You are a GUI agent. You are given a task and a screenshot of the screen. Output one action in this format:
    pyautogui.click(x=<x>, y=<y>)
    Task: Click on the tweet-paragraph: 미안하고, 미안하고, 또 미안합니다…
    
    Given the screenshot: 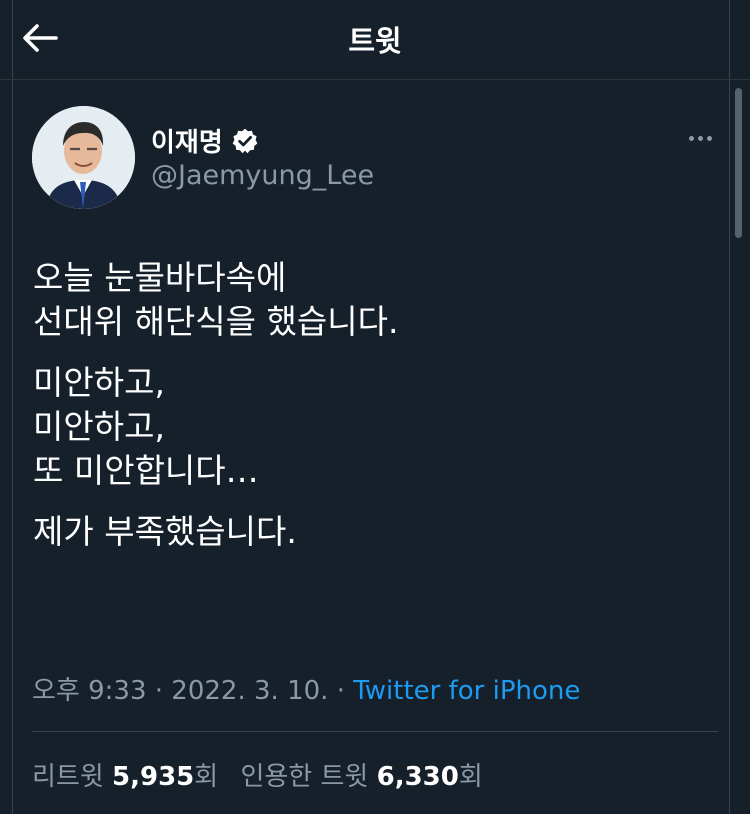 What is the action you would take?
    pyautogui.click(x=373, y=427)
    